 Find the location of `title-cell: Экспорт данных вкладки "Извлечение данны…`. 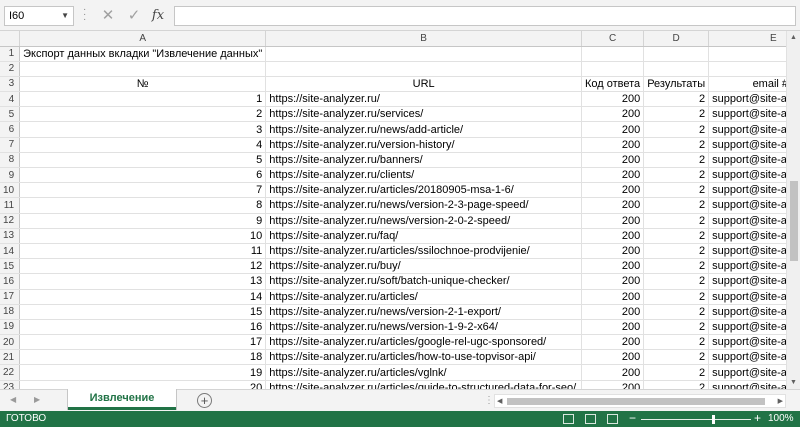

title-cell: Экспорт данных вкладки "Извлечение данны… is located at coordinates (143, 54).